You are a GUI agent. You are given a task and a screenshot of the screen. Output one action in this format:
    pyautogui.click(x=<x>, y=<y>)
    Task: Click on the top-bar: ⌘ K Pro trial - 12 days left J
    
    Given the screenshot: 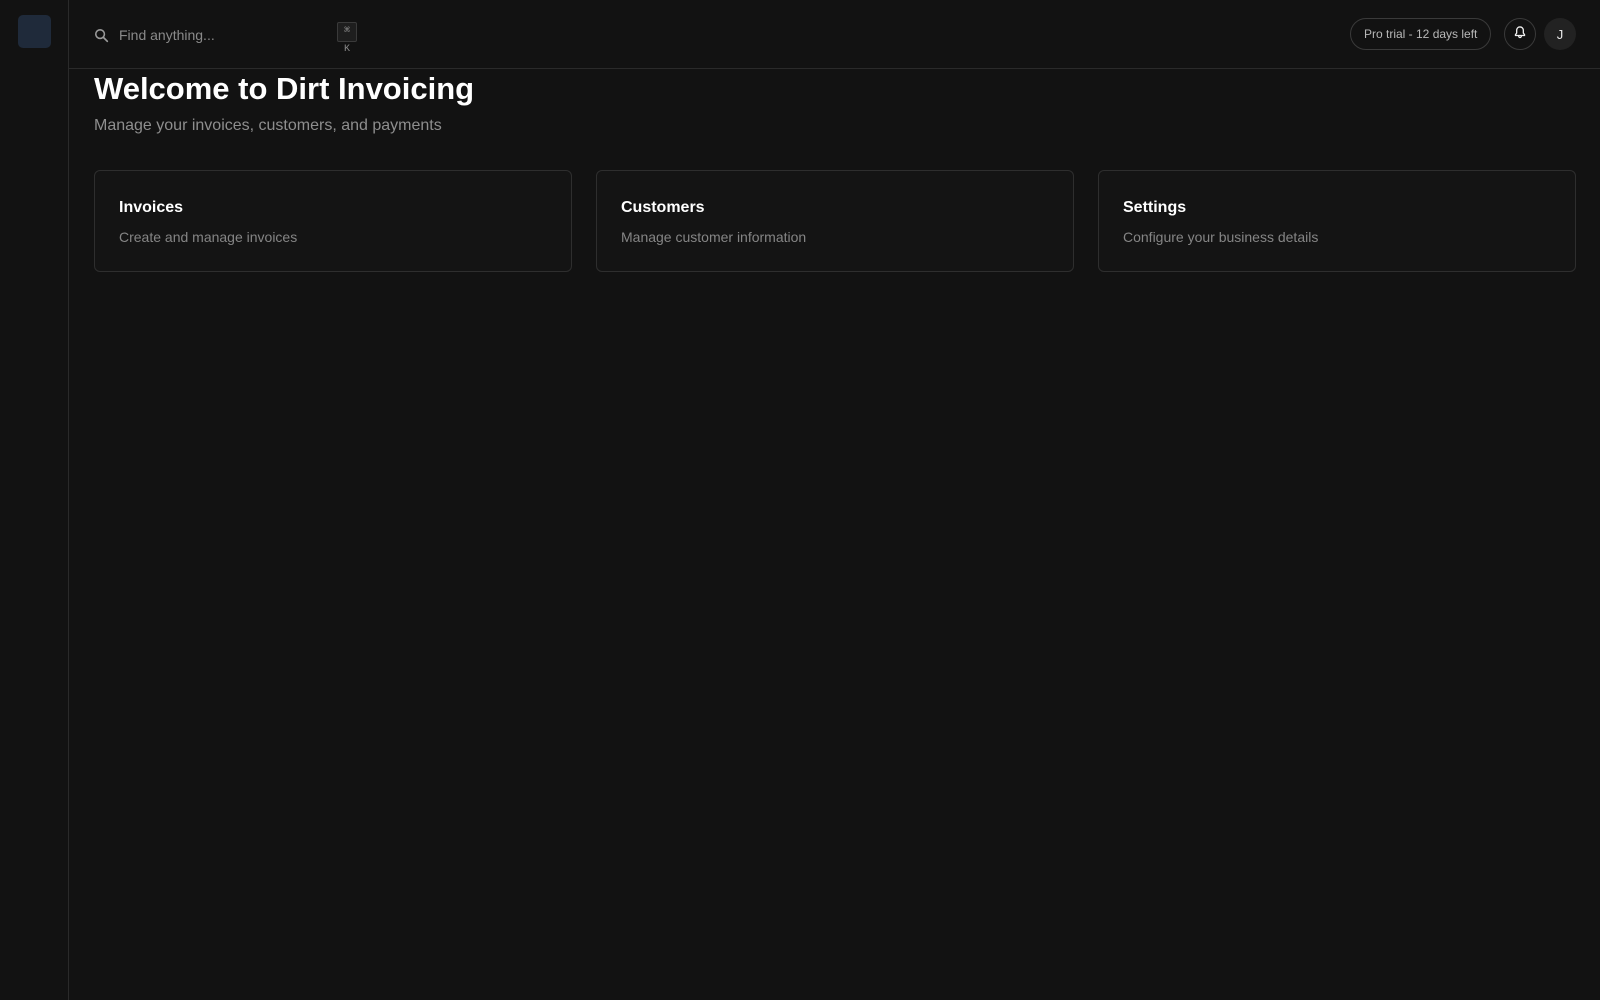 What is the action you would take?
    pyautogui.click(x=834, y=34)
    